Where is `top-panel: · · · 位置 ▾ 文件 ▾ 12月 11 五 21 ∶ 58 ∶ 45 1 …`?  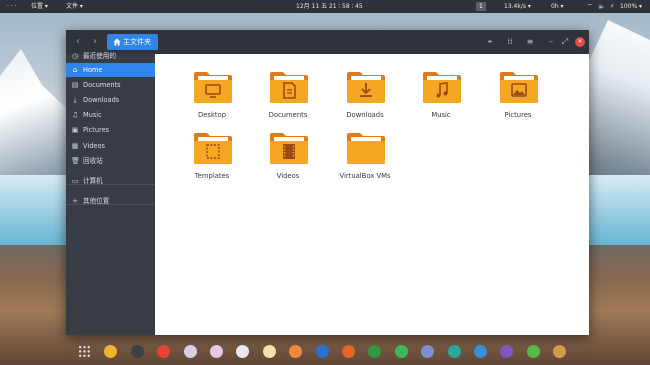
top-panel: · · · 位置 ▾ 文件 ▾ 12月 11 五 21 ∶ 58 ∶ 45 1 … is located at coordinates (325, 6).